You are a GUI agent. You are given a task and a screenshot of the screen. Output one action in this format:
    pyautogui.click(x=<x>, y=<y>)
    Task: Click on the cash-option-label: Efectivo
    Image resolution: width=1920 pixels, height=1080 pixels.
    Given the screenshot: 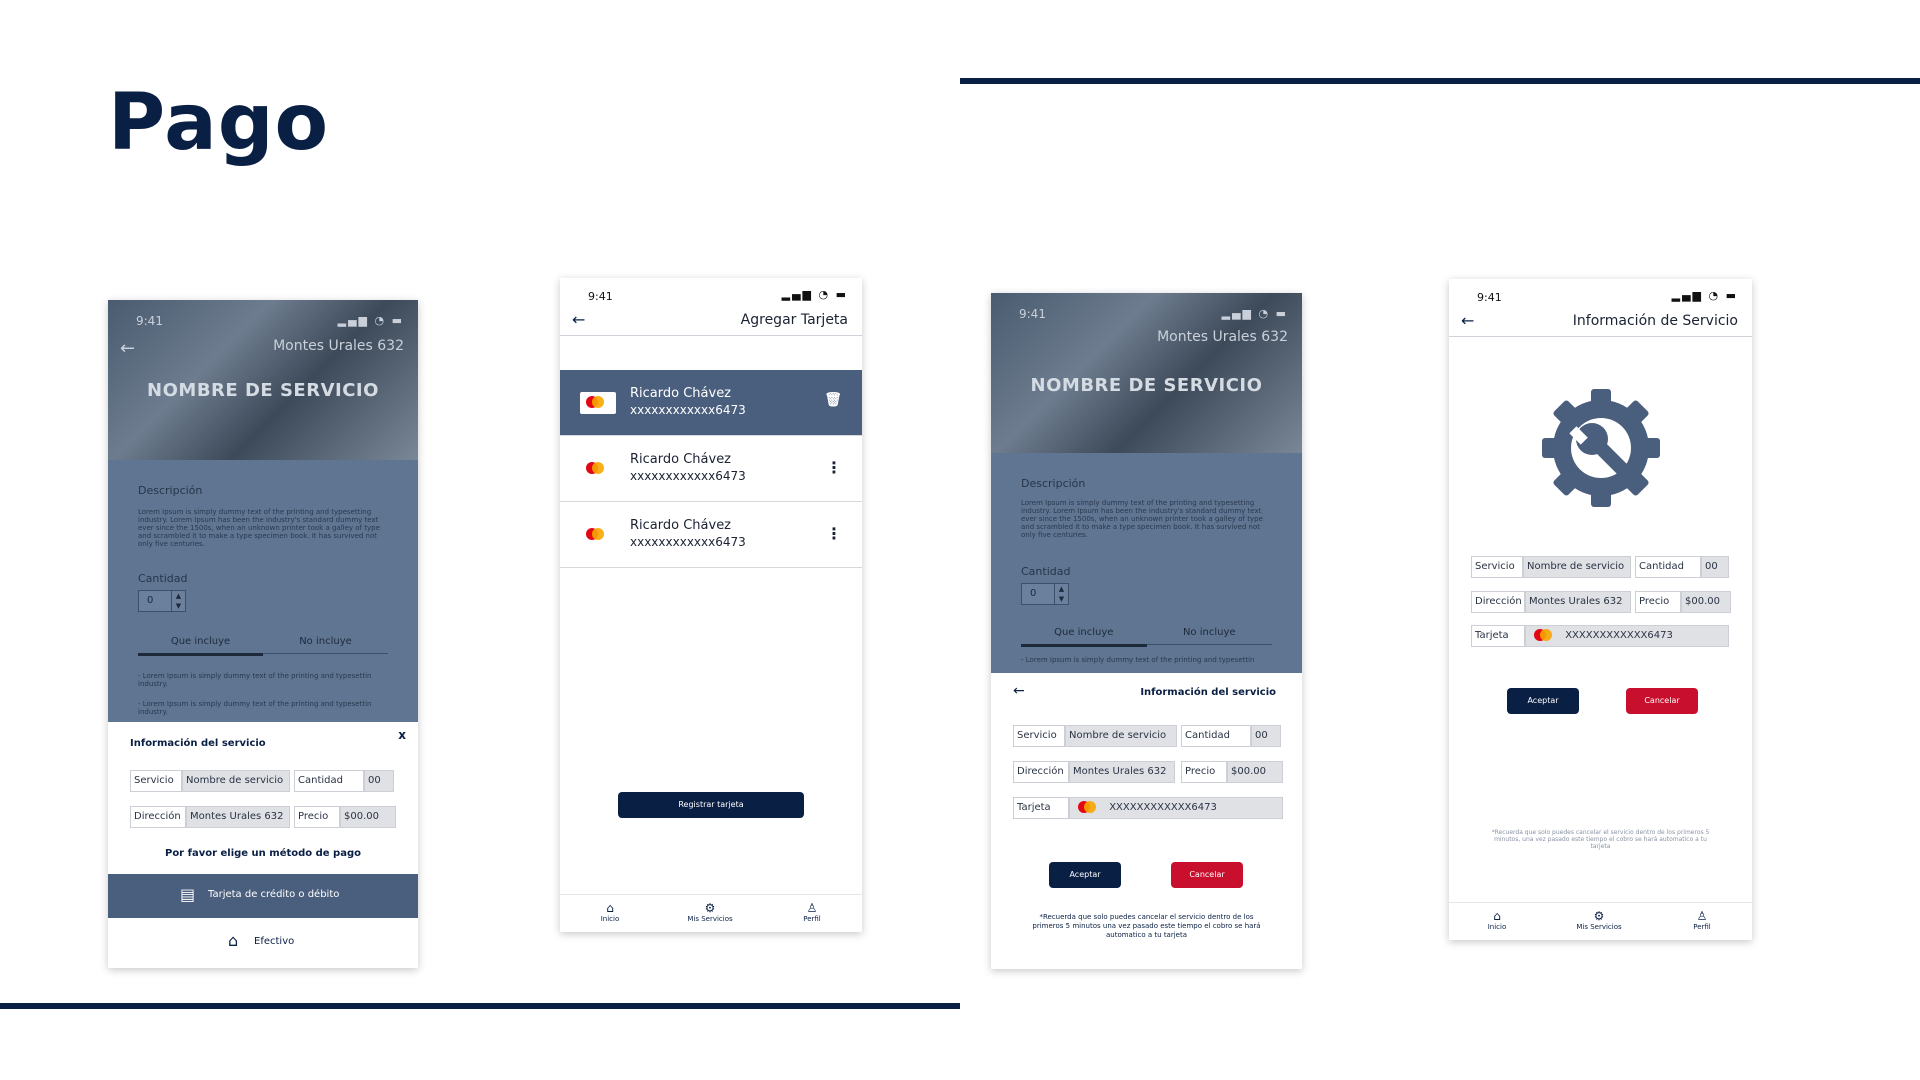 What is the action you would take?
    pyautogui.click(x=274, y=941)
    